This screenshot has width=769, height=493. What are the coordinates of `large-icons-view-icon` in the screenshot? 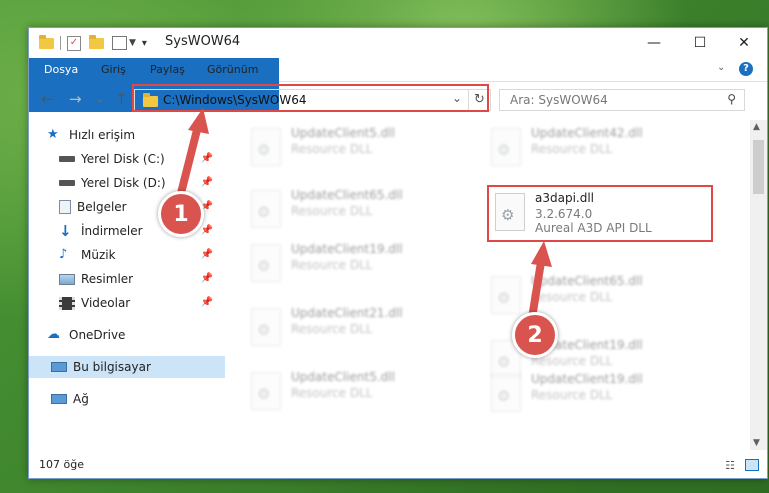 It's located at (752, 465).